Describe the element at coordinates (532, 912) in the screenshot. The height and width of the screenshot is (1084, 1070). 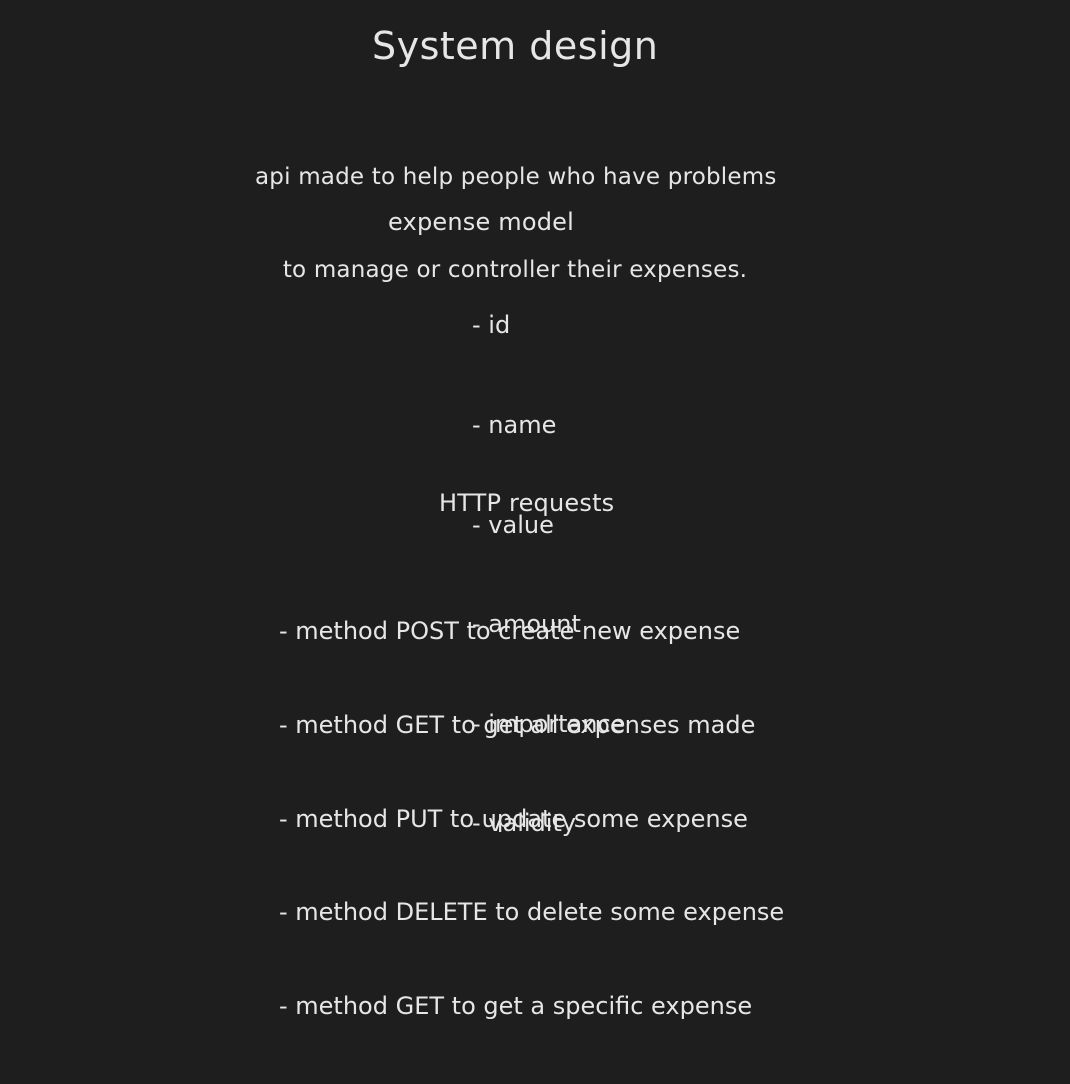
I see `request-delete: - method DELETE to delete some expense` at that location.